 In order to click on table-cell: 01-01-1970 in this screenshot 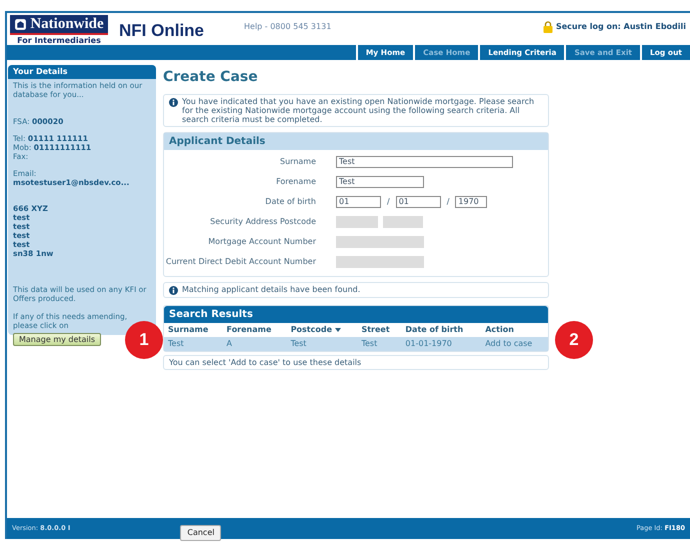, I will do `click(441, 344)`.